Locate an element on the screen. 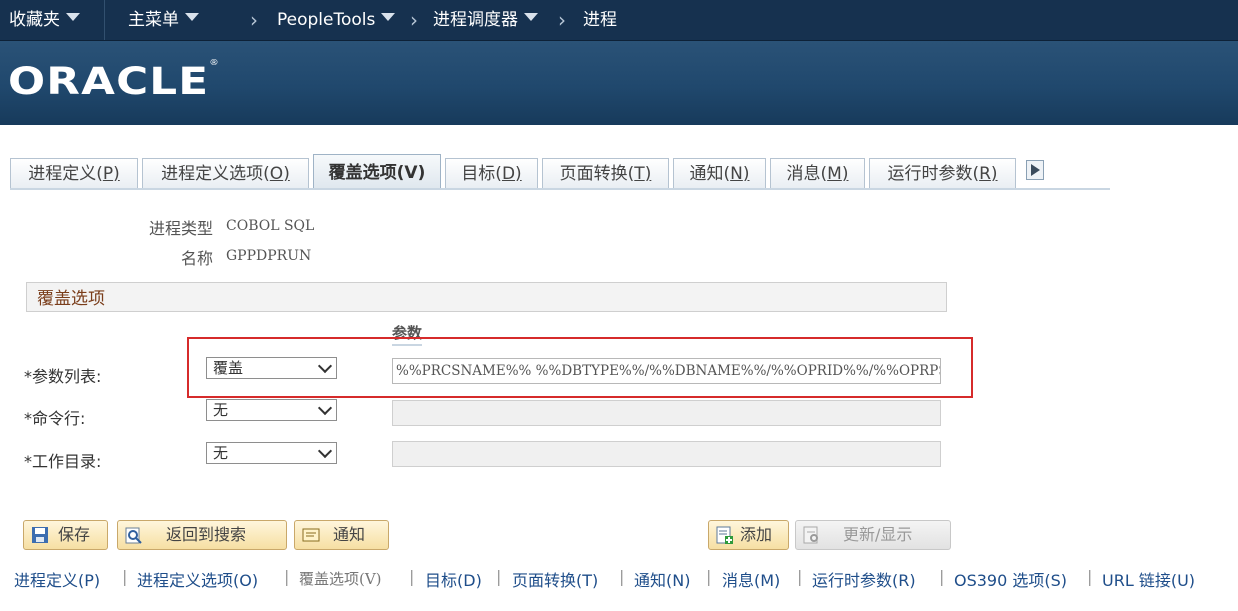 The height and width of the screenshot is (611, 1238). add-icon is located at coordinates (724, 535).